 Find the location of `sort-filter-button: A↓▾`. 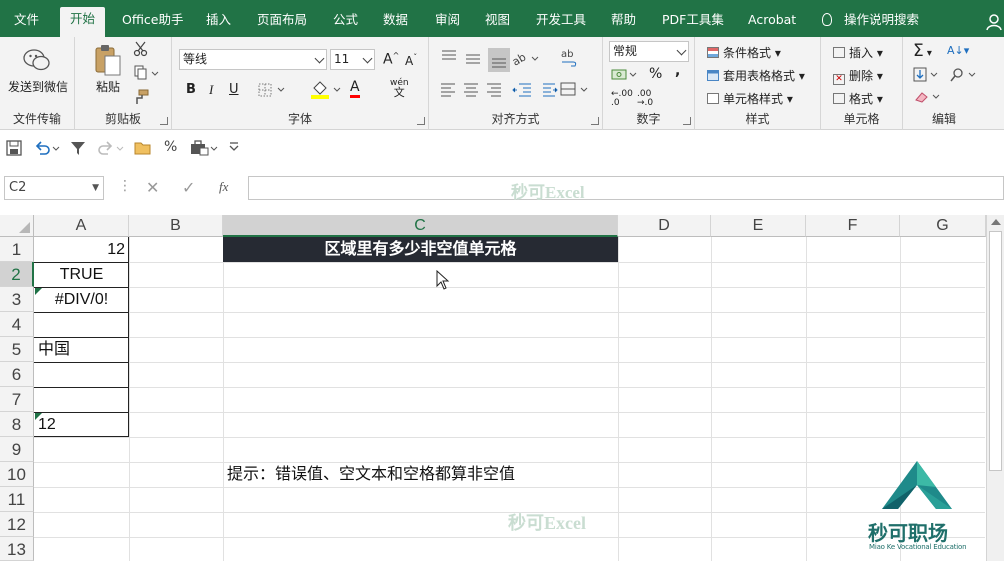

sort-filter-button: A↓▾ is located at coordinates (958, 50).